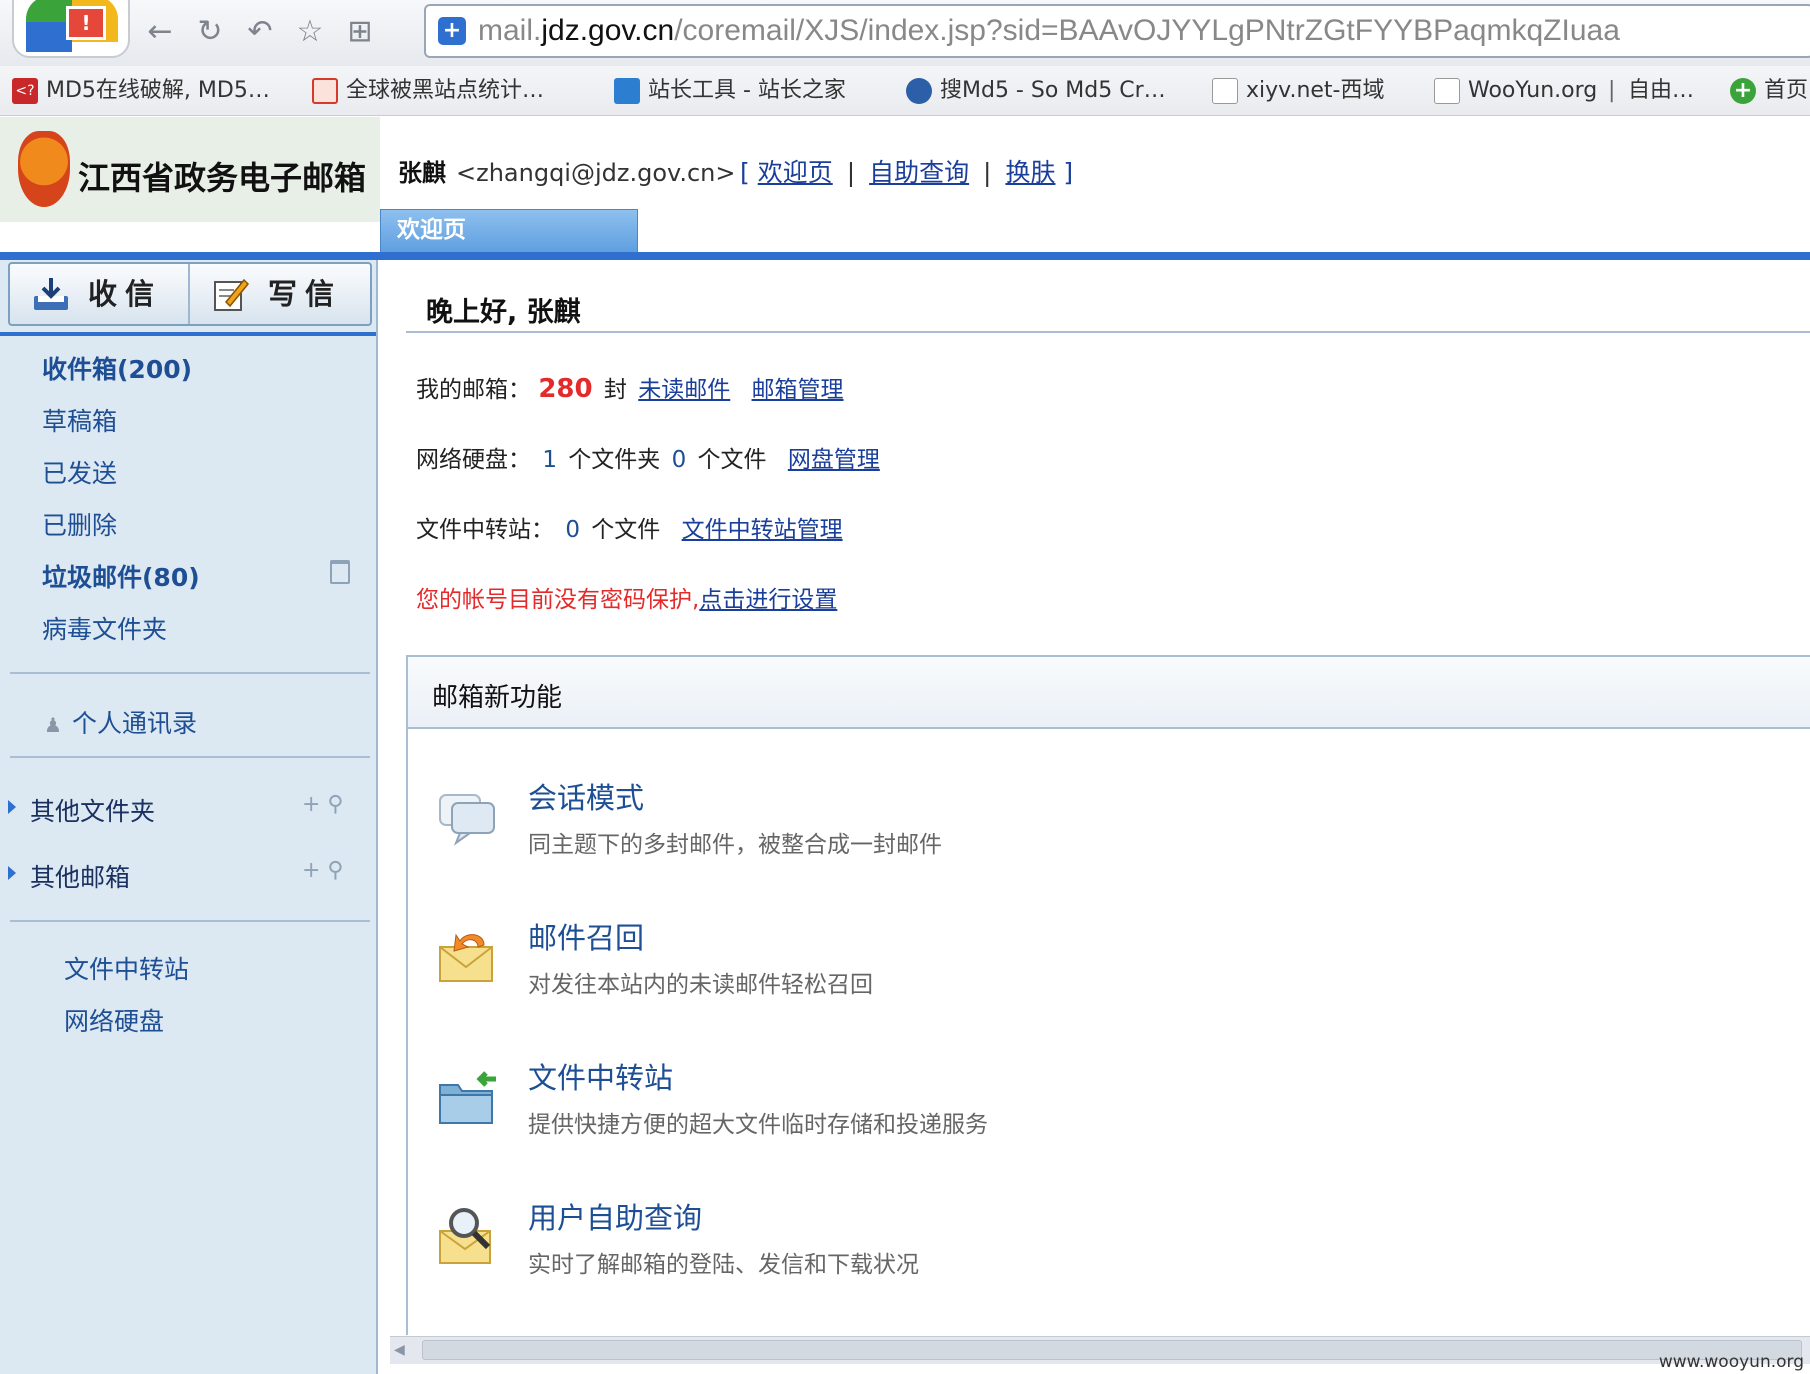 This screenshot has height=1374, width=1810. What do you see at coordinates (1068, 172) in the screenshot?
I see `bracket-close: ]` at bounding box center [1068, 172].